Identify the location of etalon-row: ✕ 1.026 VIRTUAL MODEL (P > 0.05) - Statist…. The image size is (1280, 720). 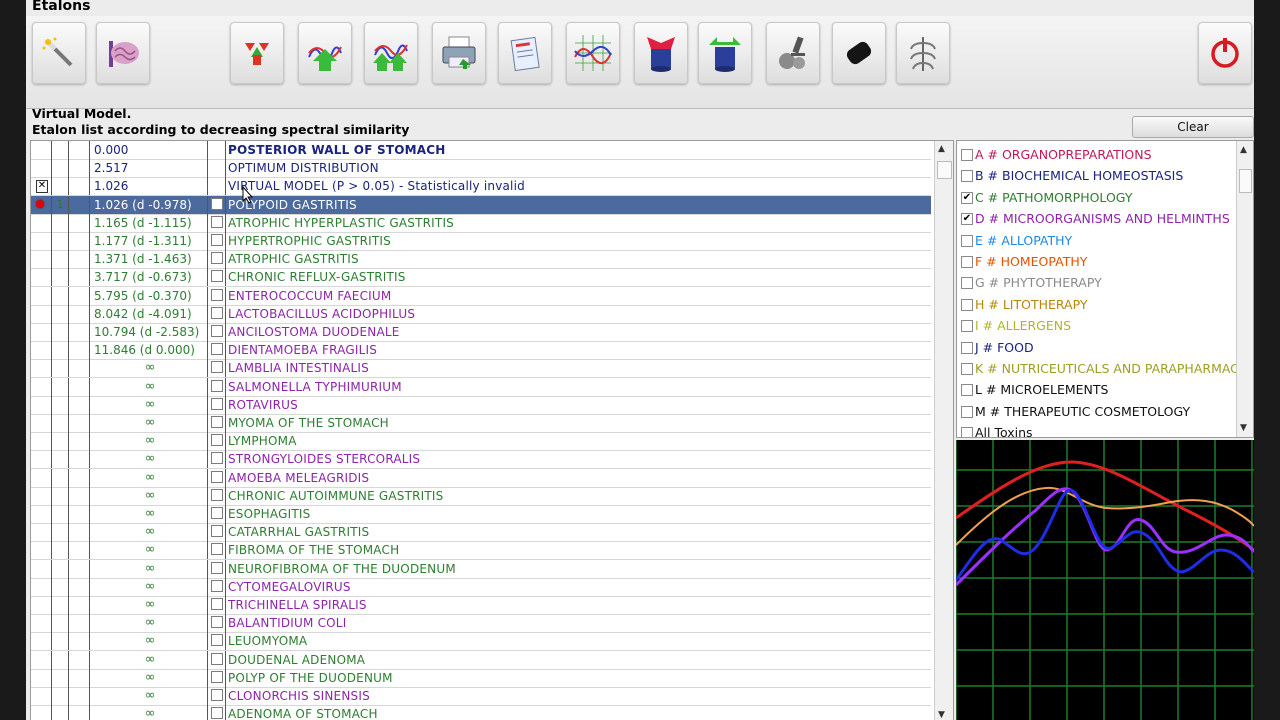
(481, 187).